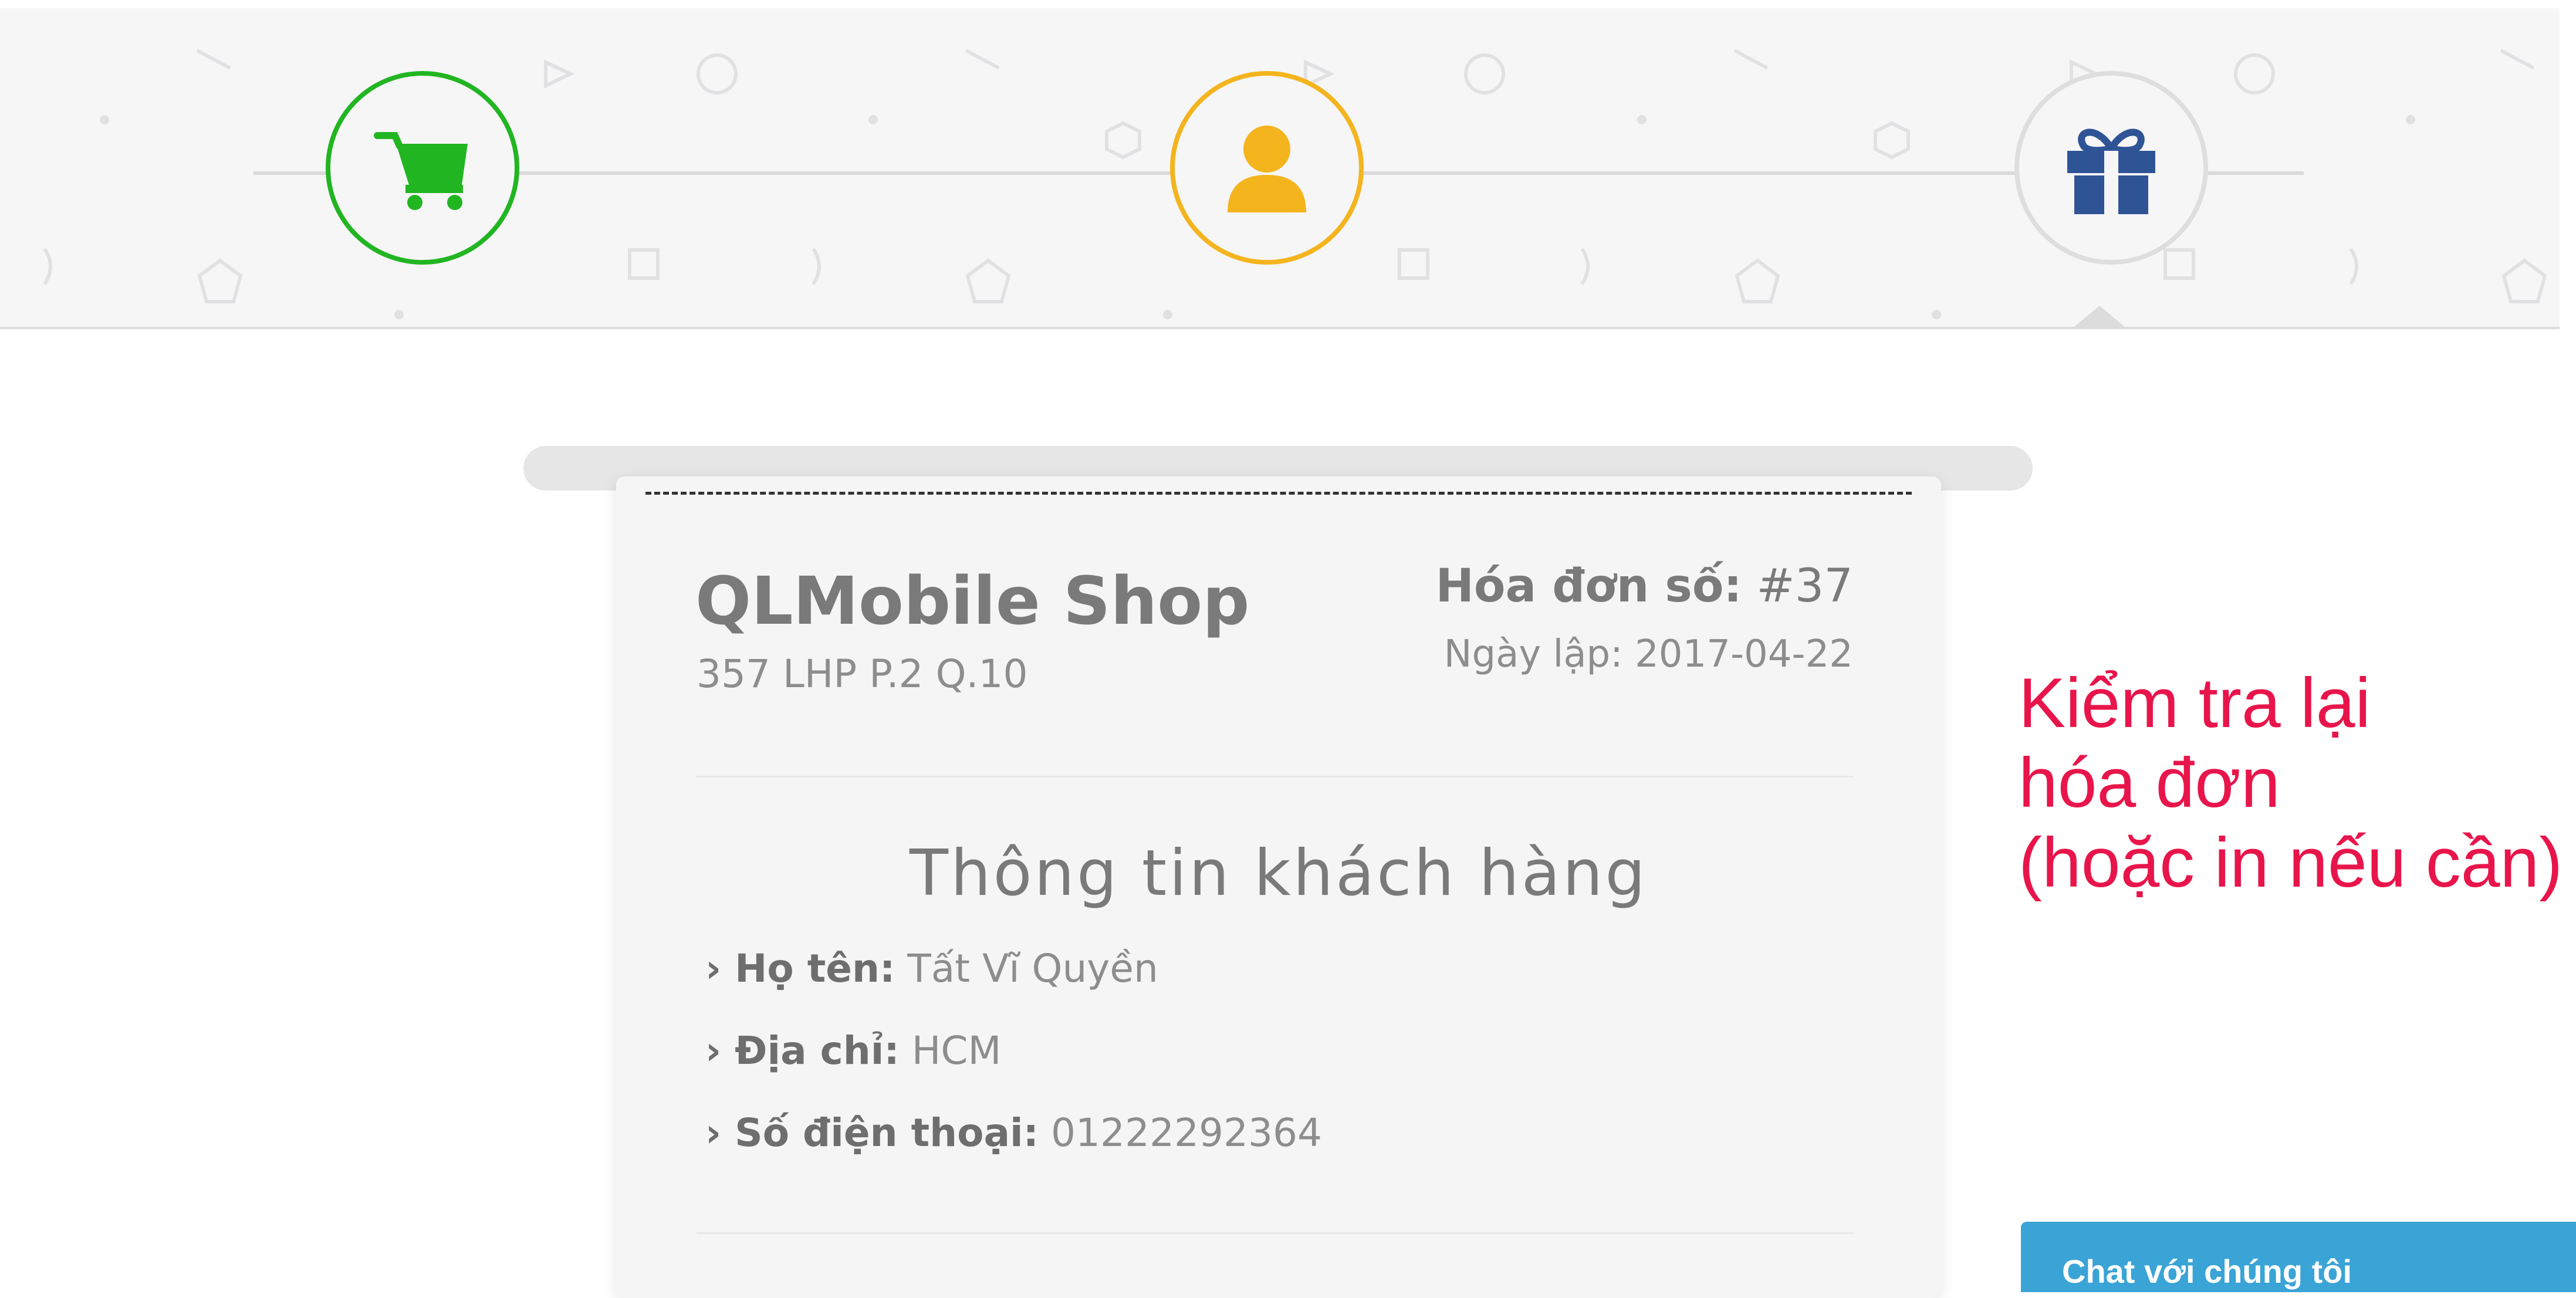  Describe the element at coordinates (956, 1050) in the screenshot. I see `customer-address-value: HCM` at that location.